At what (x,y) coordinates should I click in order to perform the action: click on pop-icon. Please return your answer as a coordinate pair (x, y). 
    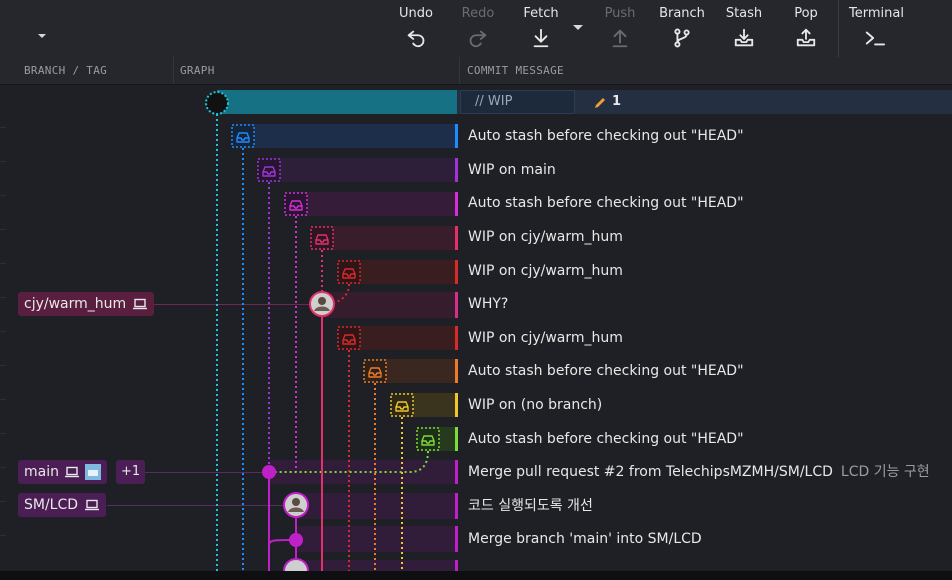
    Looking at the image, I should click on (806, 37).